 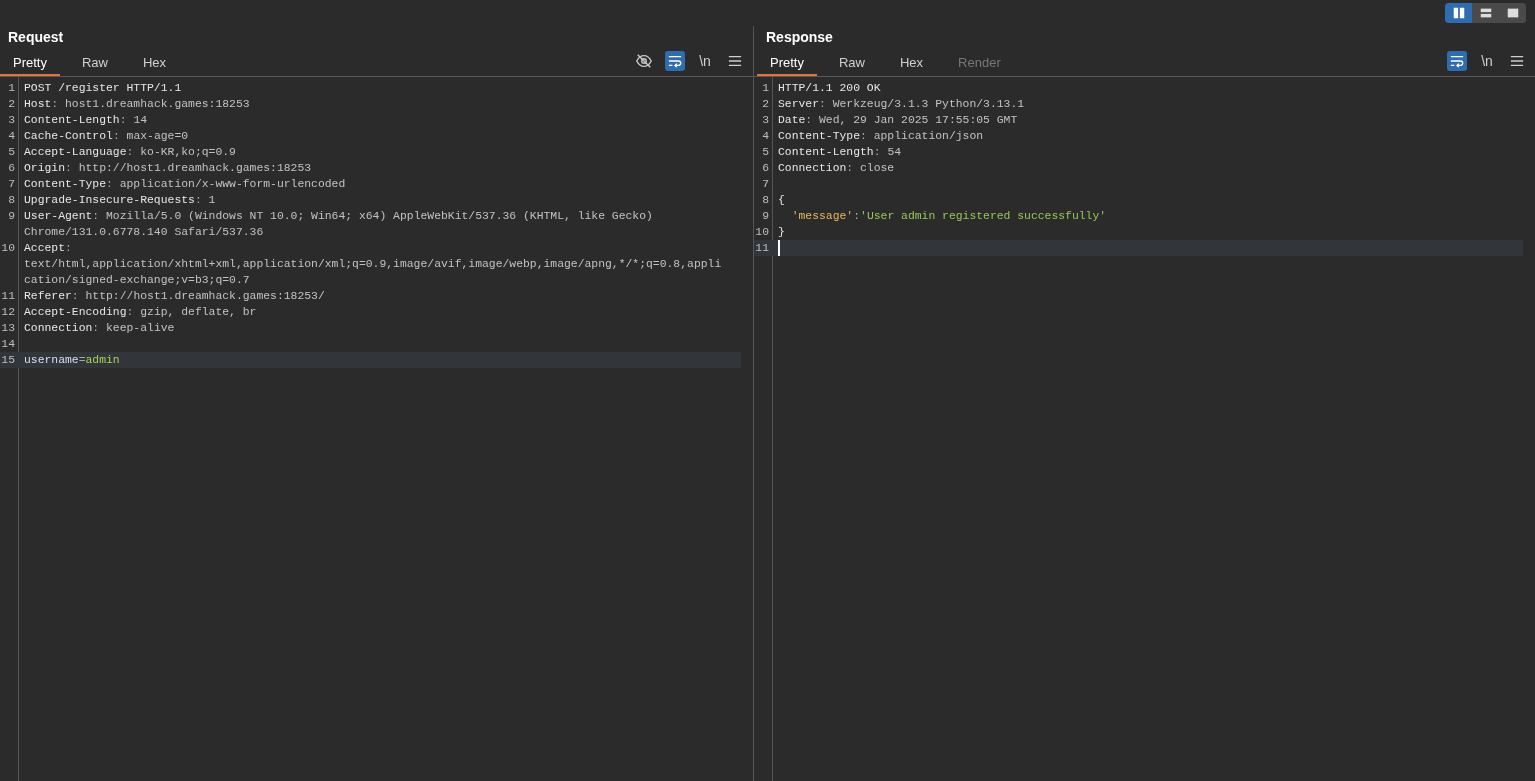 What do you see at coordinates (140, 312) in the screenshot?
I see `code-line: Accept-Encoding: gzip, deflate, br` at bounding box center [140, 312].